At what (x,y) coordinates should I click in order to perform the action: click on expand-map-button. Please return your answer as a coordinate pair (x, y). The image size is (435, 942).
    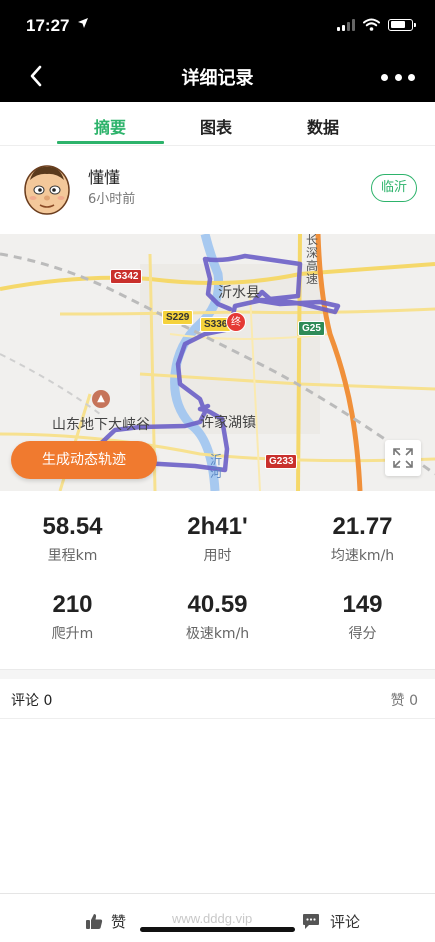
    Looking at the image, I should click on (403, 458).